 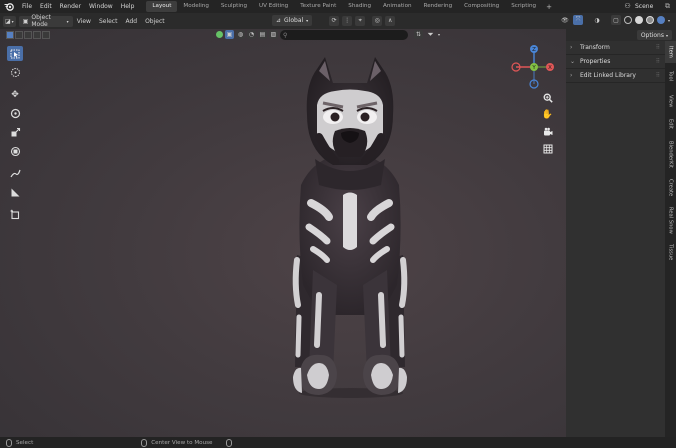 I want to click on wireframe-shading-icon, so click(x=627, y=20).